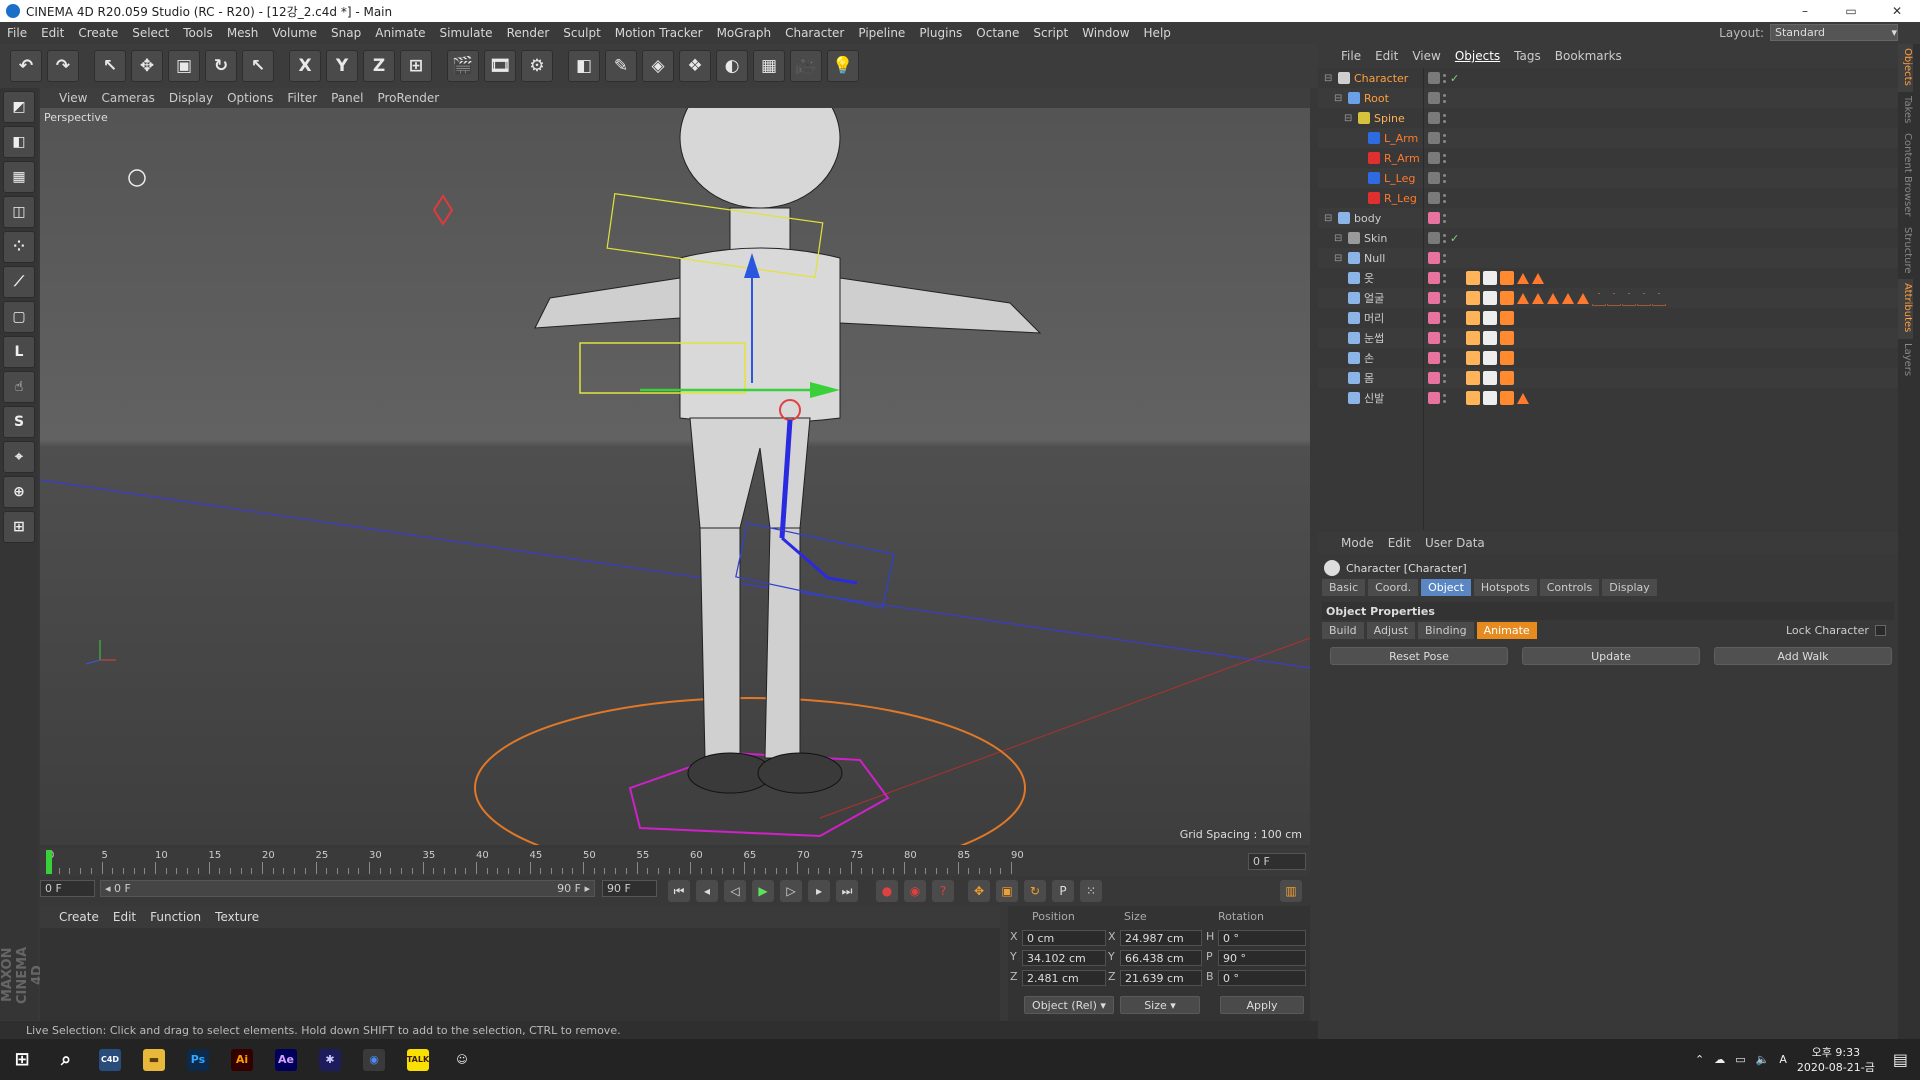  Describe the element at coordinates (1905, 309) in the screenshot. I see `side-tab-attributes: Attributes` at that location.